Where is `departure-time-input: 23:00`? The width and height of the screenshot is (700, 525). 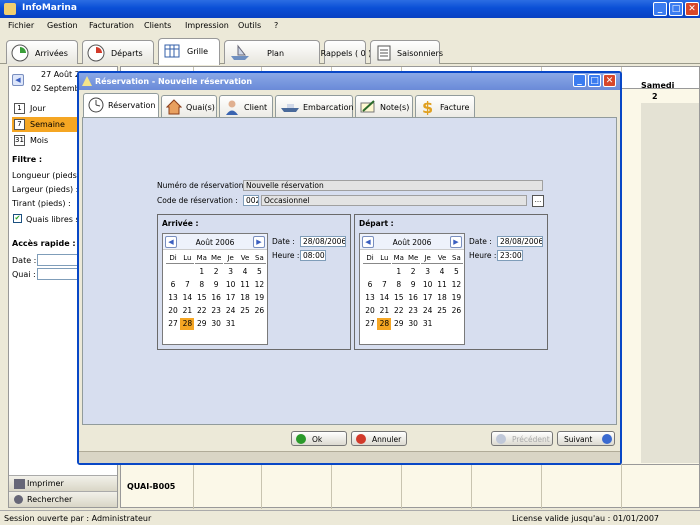
departure-time-input: 23:00 is located at coordinates (510, 255).